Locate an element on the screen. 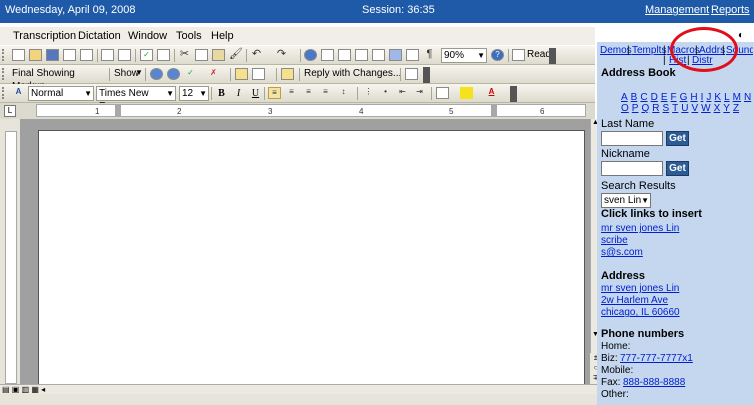  letter-link-b: B is located at coordinates (634, 97).